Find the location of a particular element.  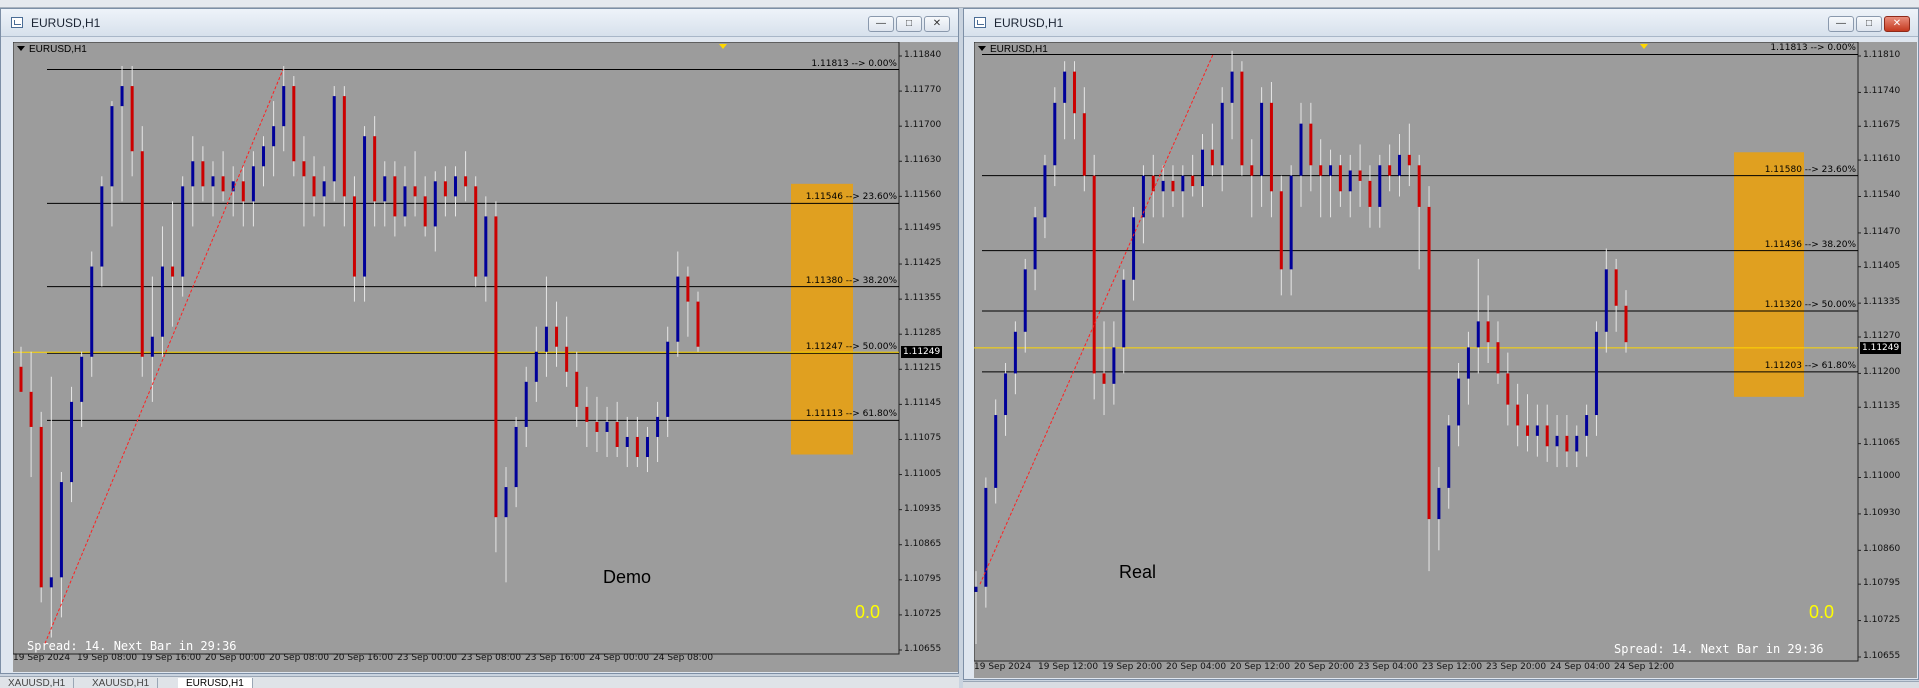

x-axis-tick-label: 19 Sep 16:00 is located at coordinates (171, 658).